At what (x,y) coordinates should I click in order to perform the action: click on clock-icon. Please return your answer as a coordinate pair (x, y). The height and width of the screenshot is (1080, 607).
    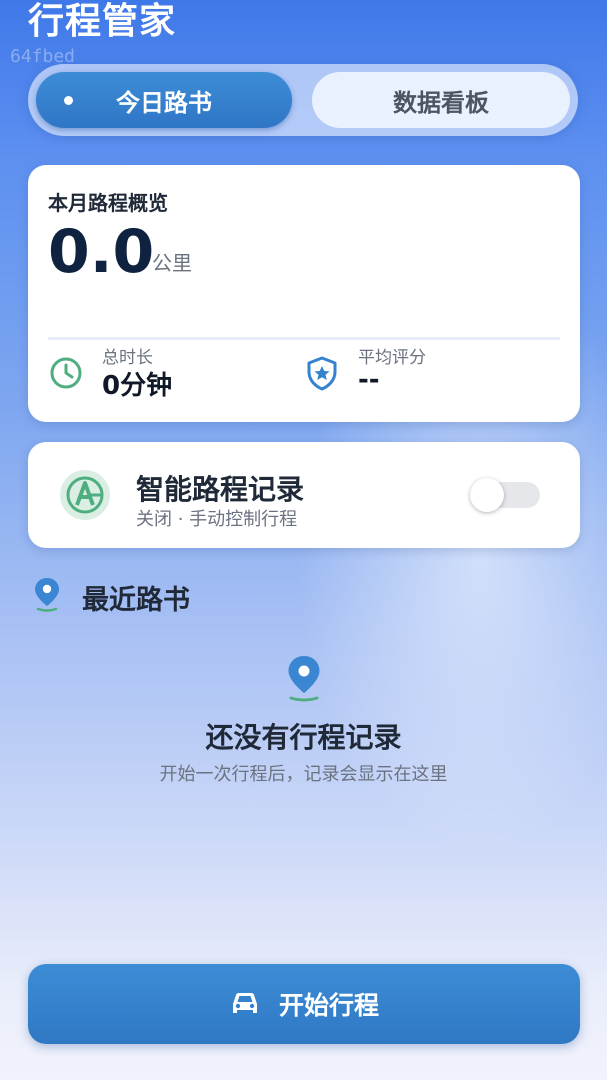
    Looking at the image, I should click on (66, 373).